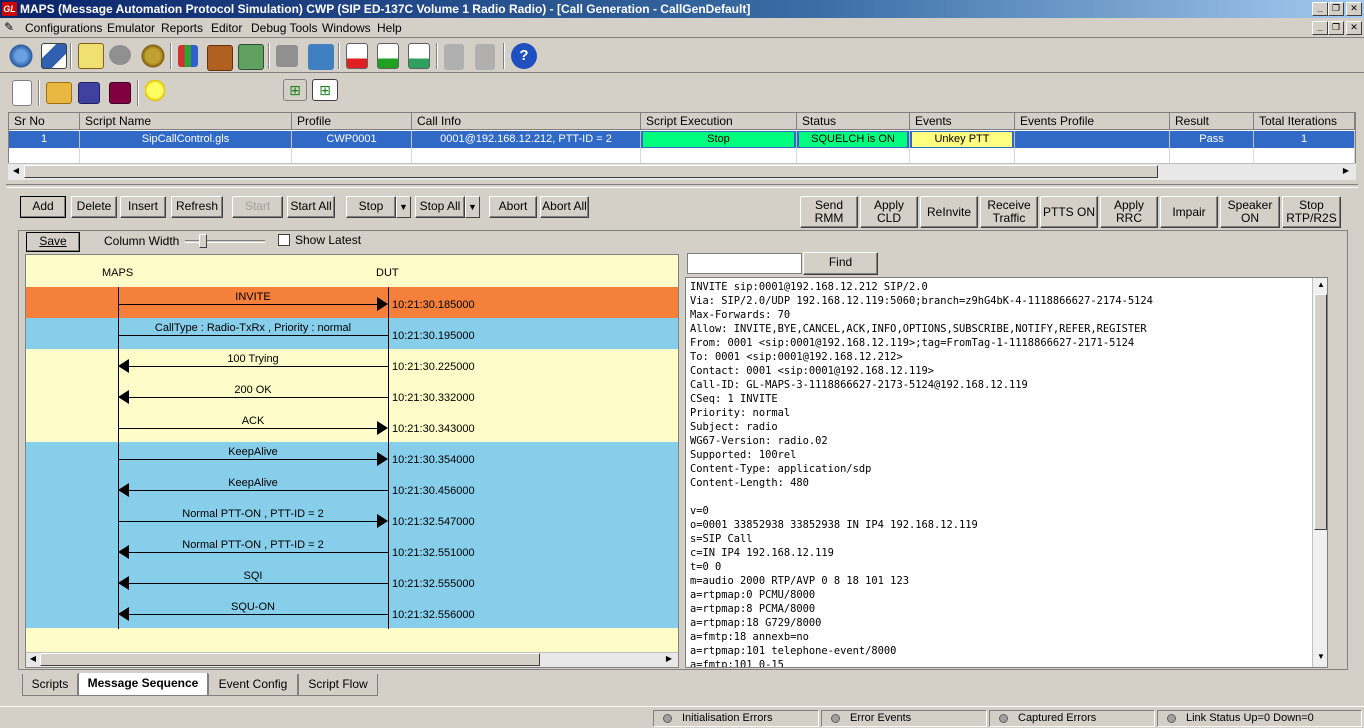  What do you see at coordinates (43, 207) in the screenshot?
I see `add-button: Add` at bounding box center [43, 207].